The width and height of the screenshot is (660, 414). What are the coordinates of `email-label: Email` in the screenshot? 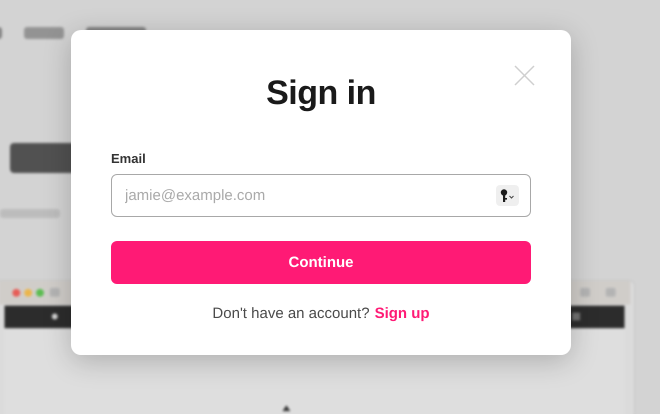 It's located at (128, 158).